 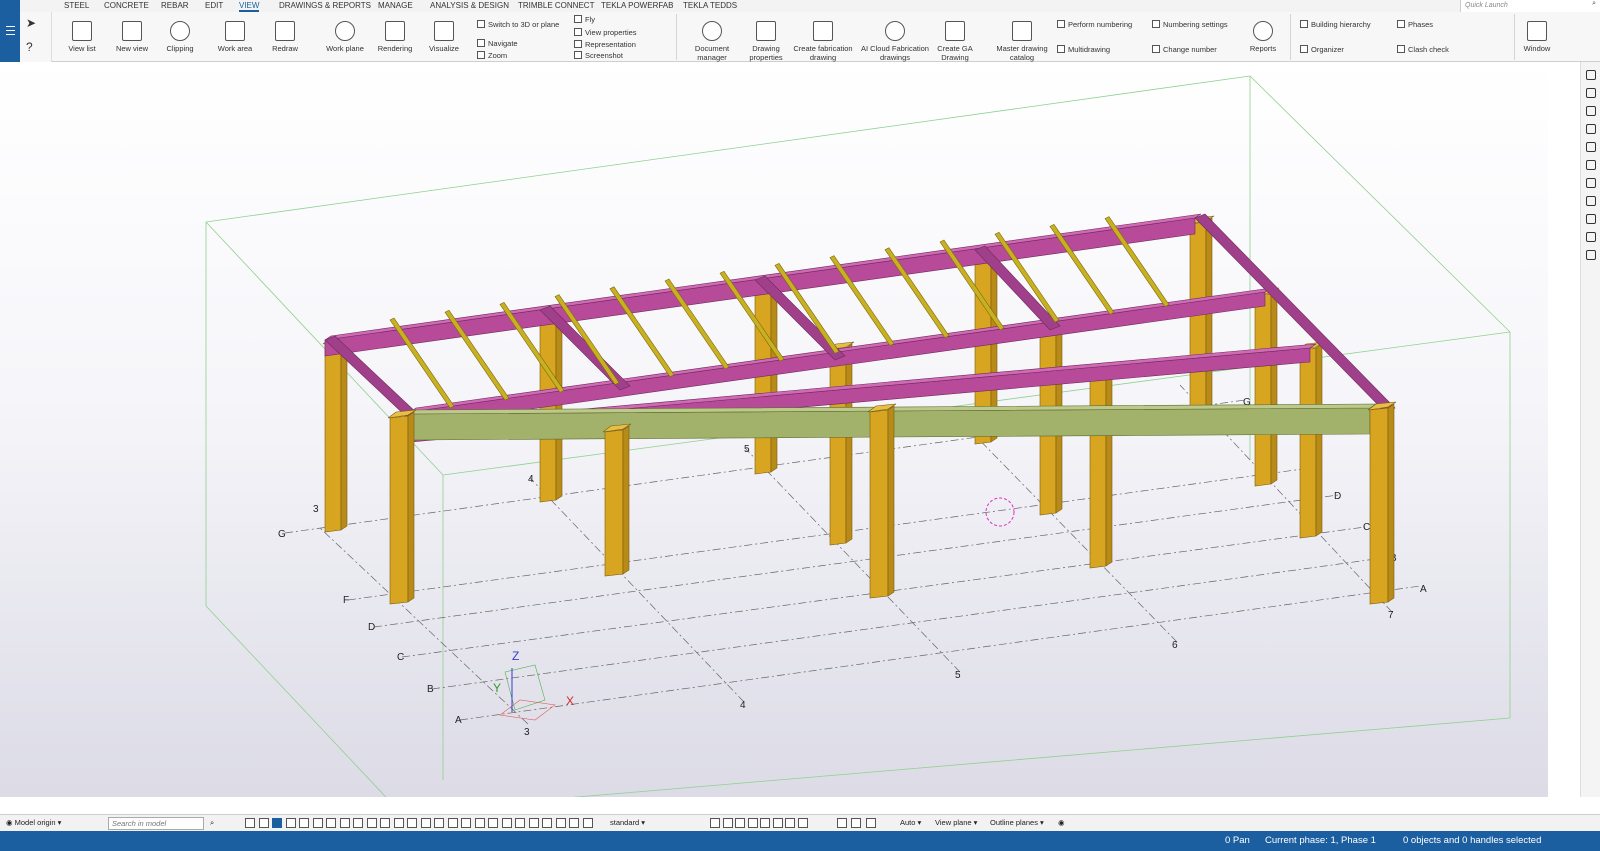 What do you see at coordinates (1591, 219) in the screenshot?
I see `layers-icon` at bounding box center [1591, 219].